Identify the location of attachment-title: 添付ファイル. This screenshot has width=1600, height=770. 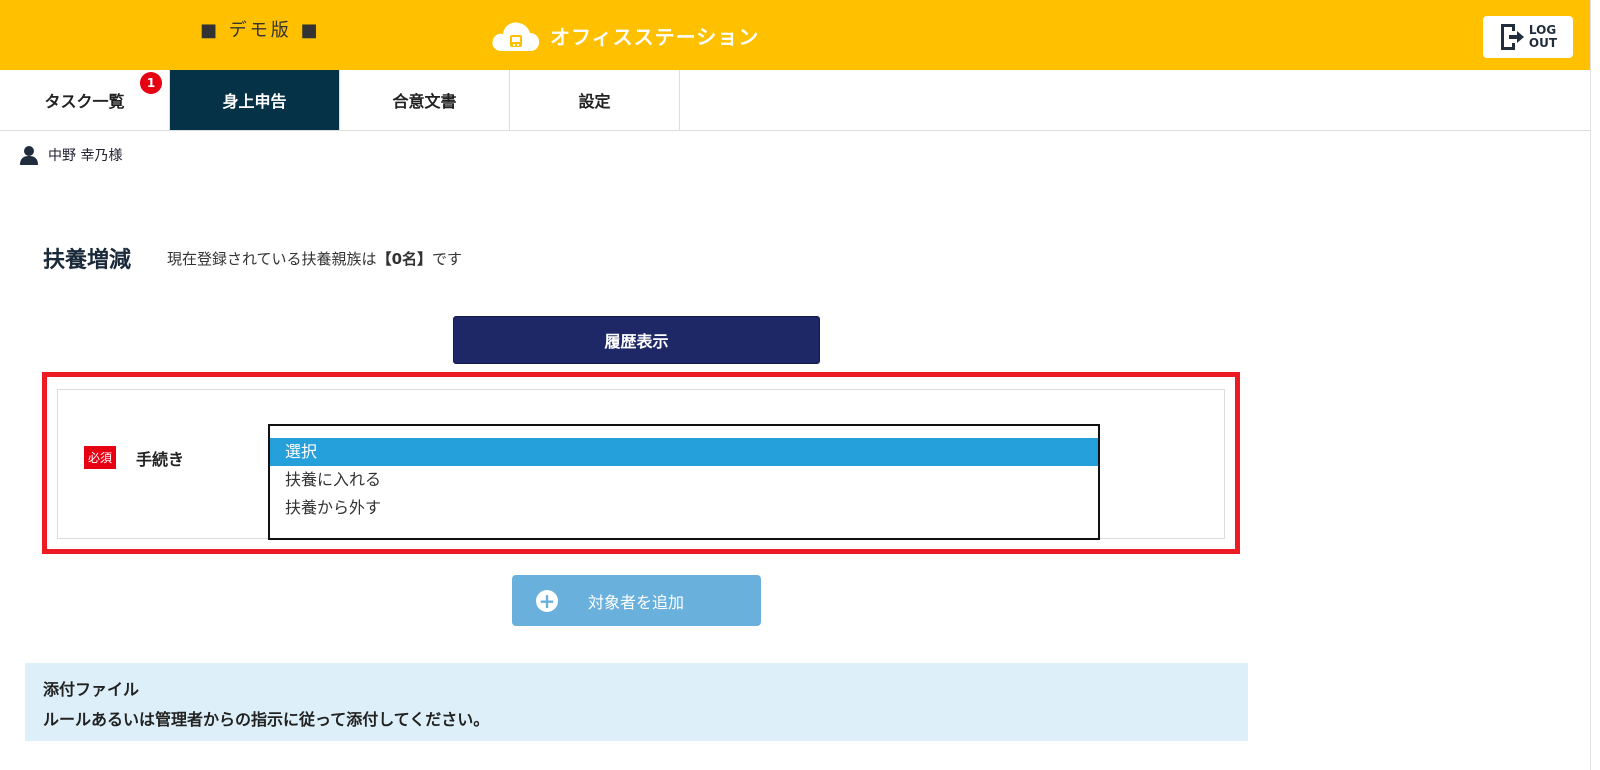
(91, 689).